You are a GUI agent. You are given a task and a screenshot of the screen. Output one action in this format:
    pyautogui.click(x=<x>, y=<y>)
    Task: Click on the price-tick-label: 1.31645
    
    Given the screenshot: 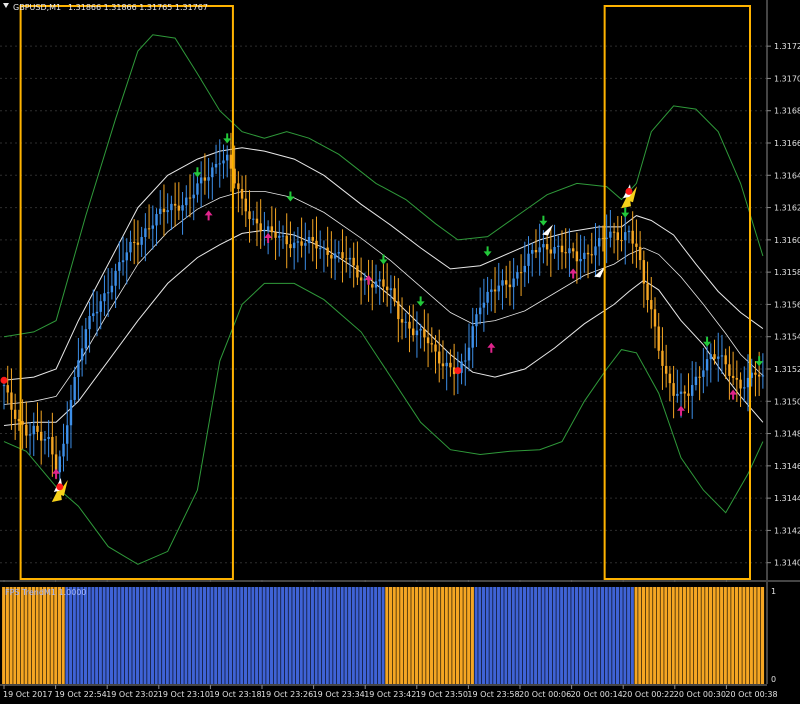 What is the action you would take?
    pyautogui.click(x=787, y=175)
    